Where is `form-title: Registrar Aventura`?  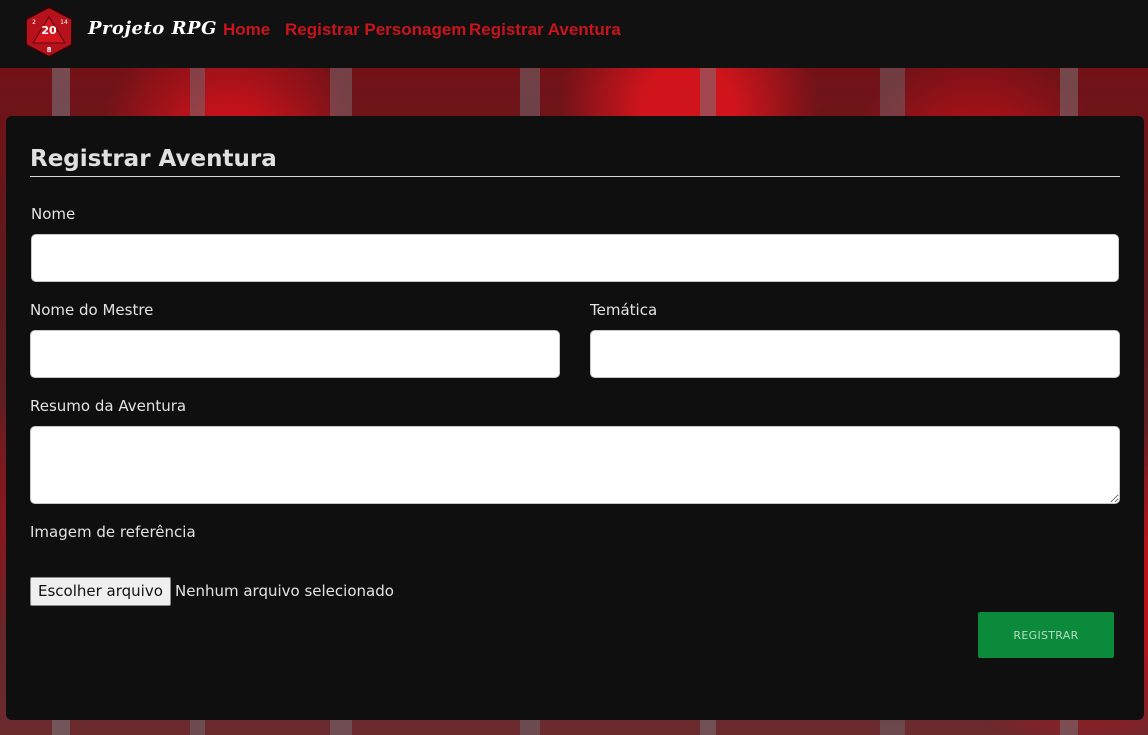
form-title: Registrar Aventura is located at coordinates (153, 159).